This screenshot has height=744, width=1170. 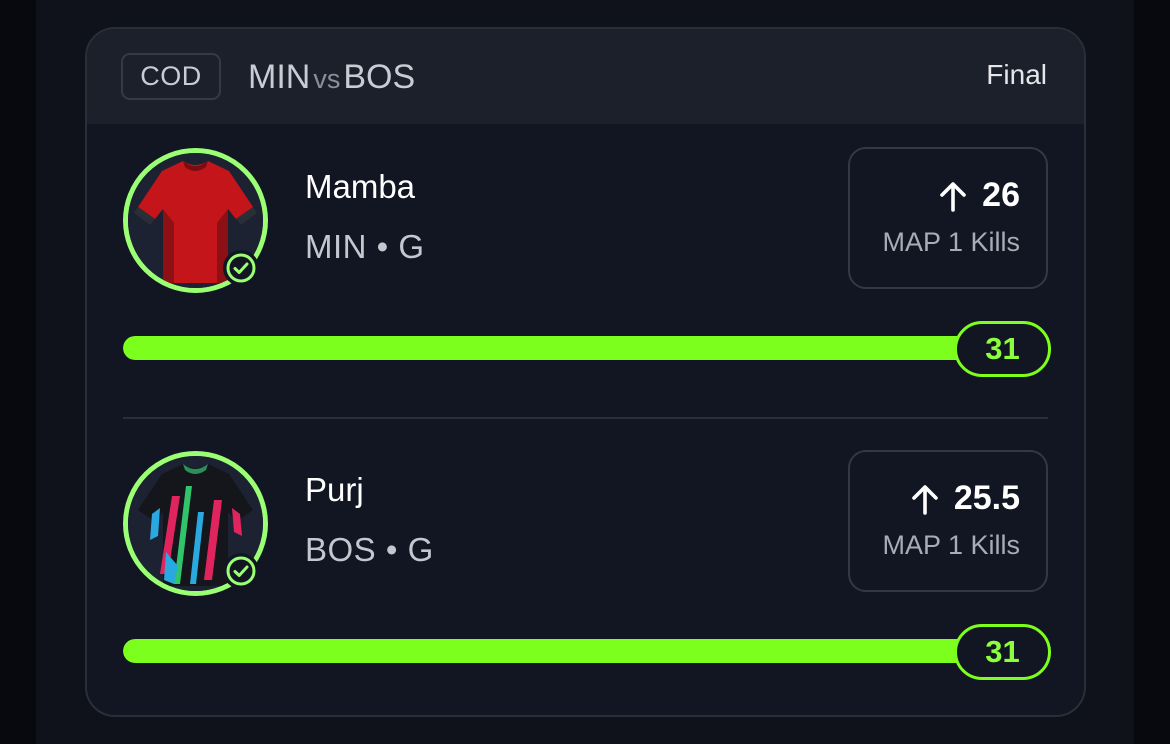 What do you see at coordinates (986, 498) in the screenshot?
I see `projection-value: 25.5` at bounding box center [986, 498].